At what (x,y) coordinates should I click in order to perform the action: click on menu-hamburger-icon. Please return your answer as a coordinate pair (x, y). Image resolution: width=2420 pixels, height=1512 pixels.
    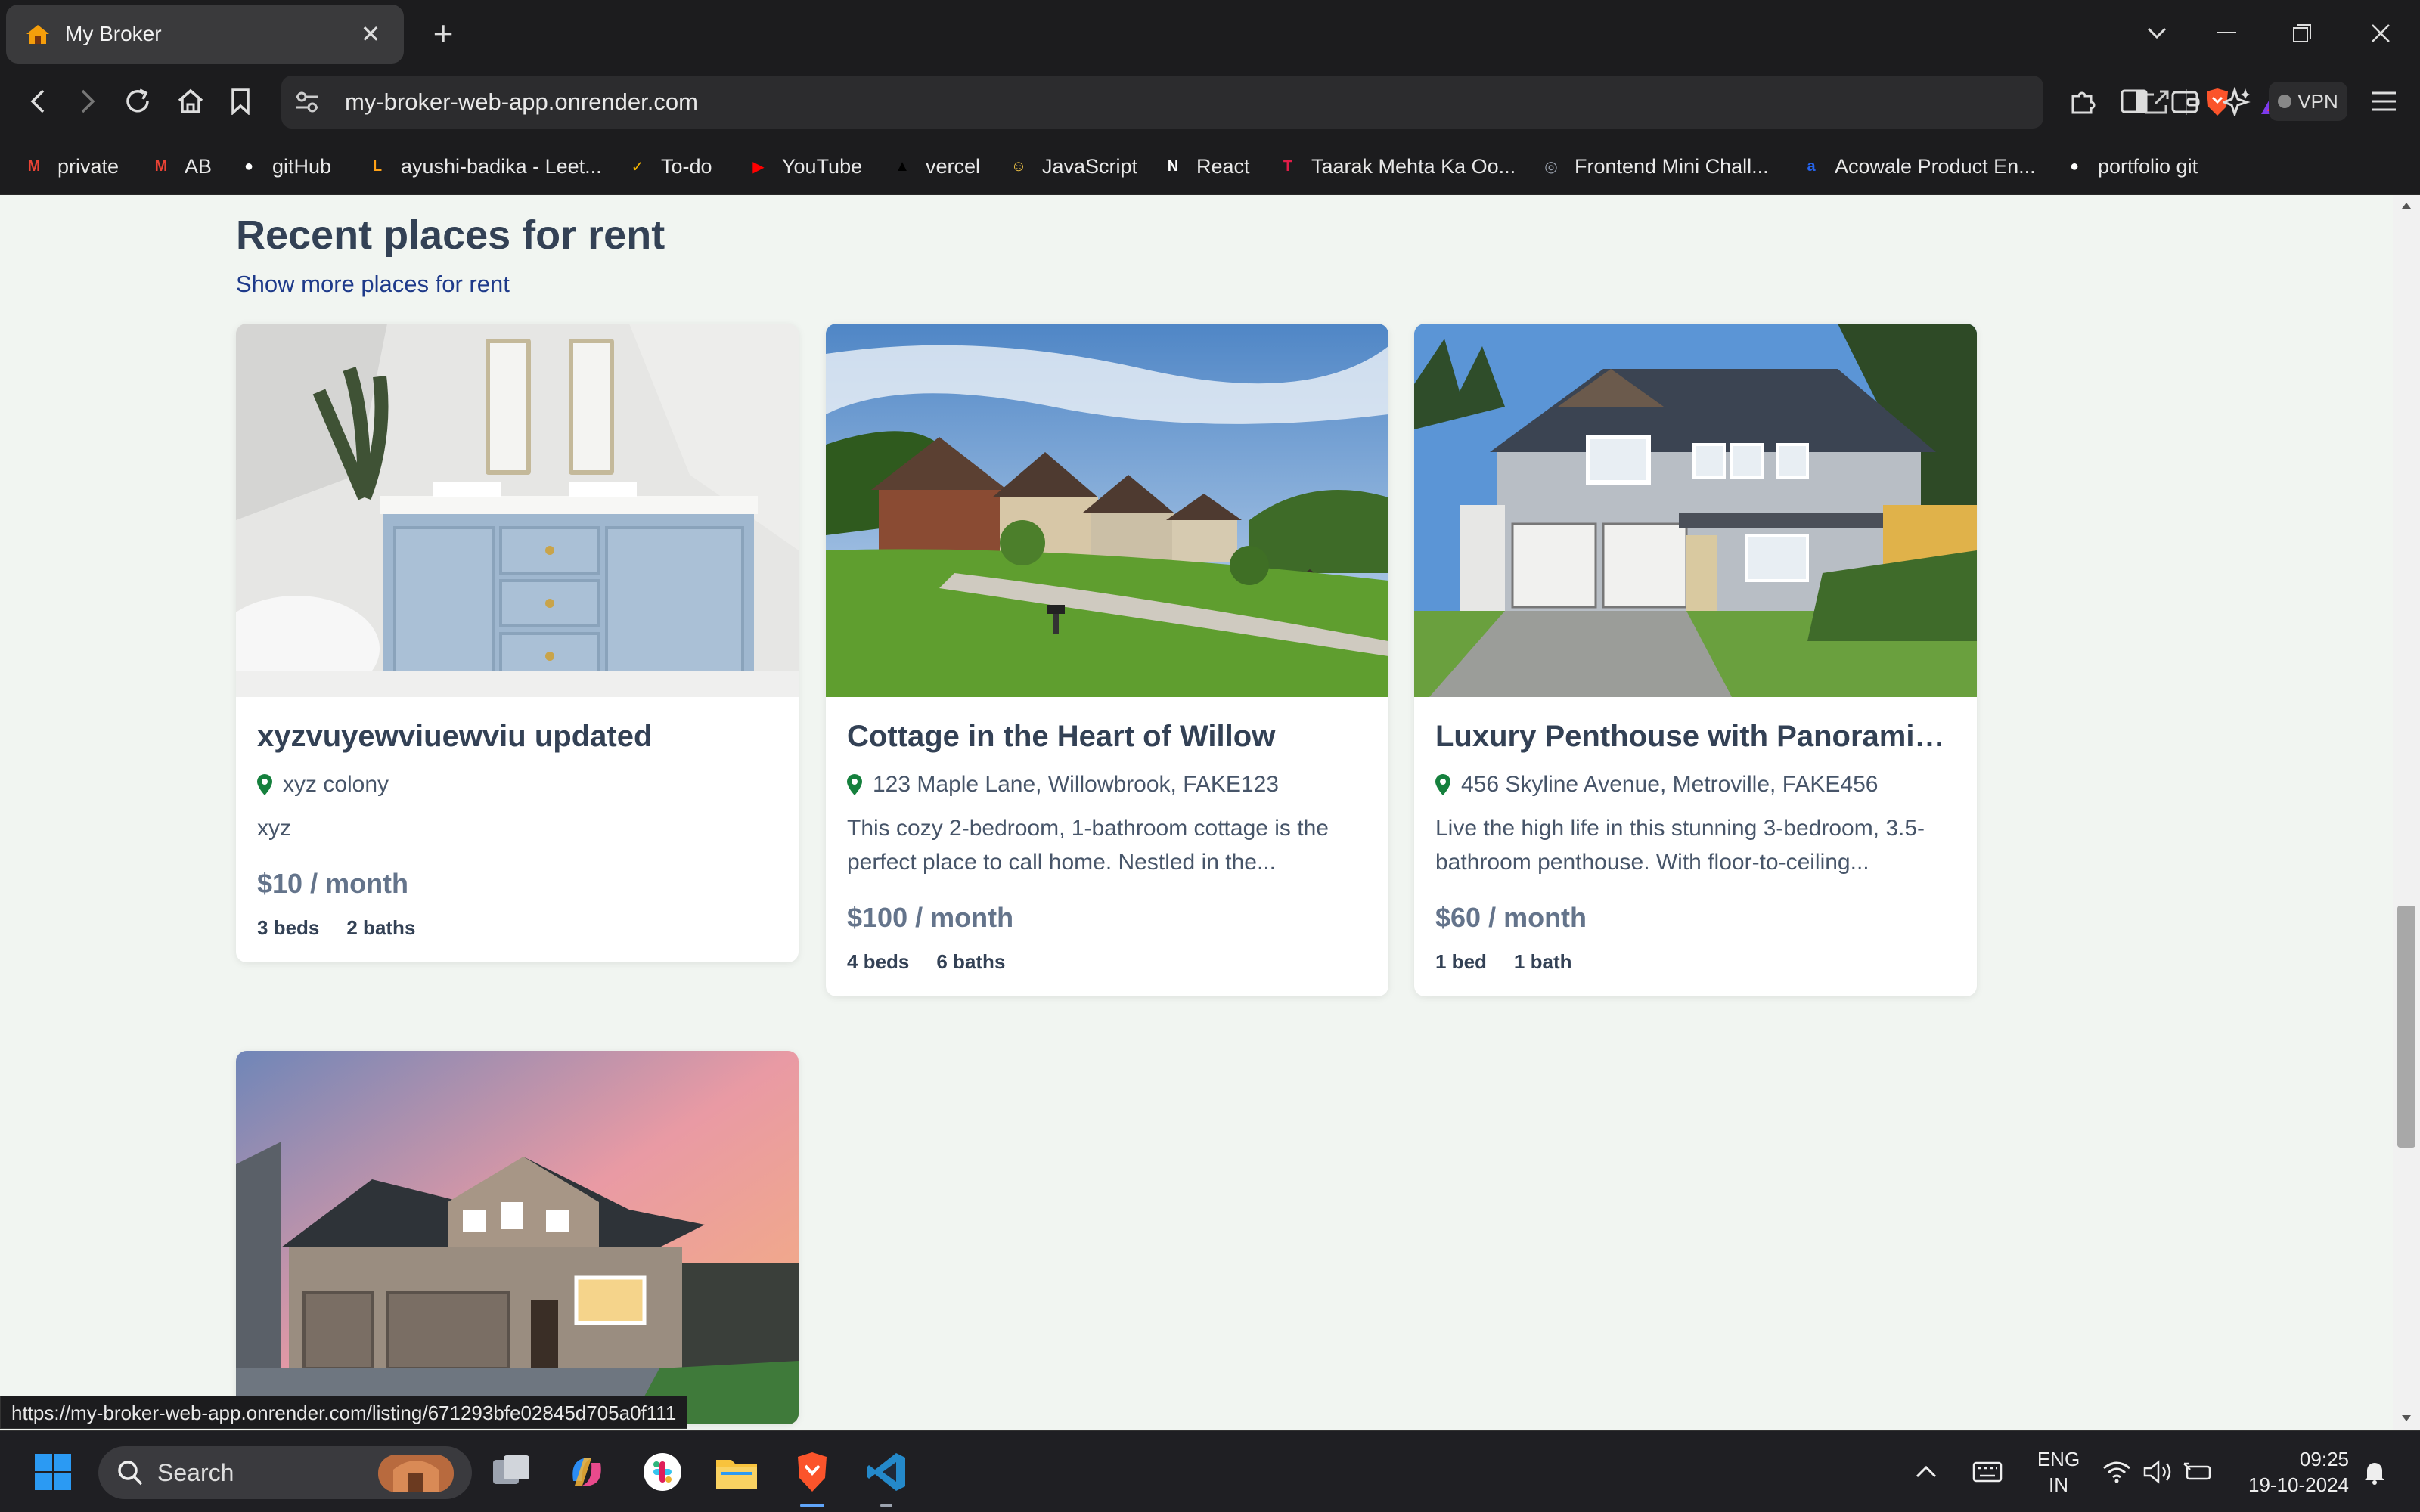
    Looking at the image, I should click on (2383, 101).